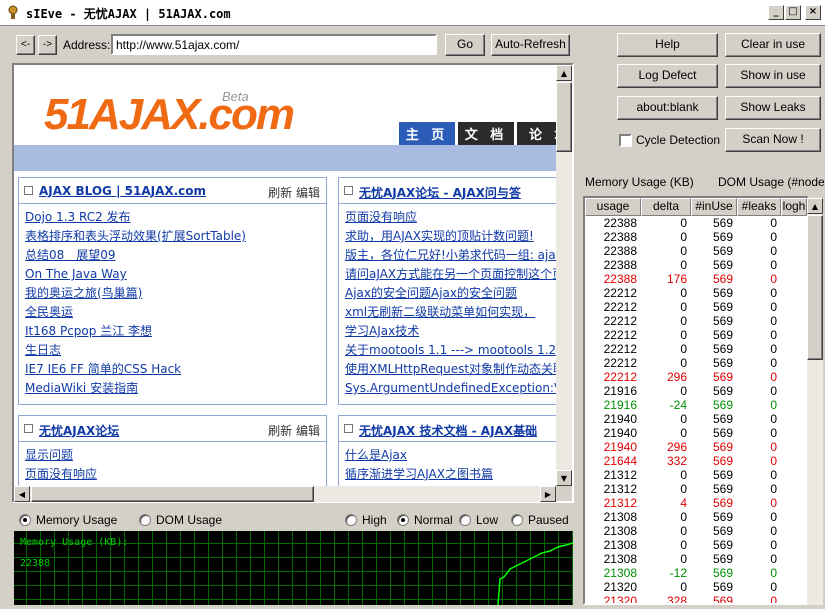  Describe the element at coordinates (815, 287) in the screenshot. I see `table-scroll-thumb` at that location.